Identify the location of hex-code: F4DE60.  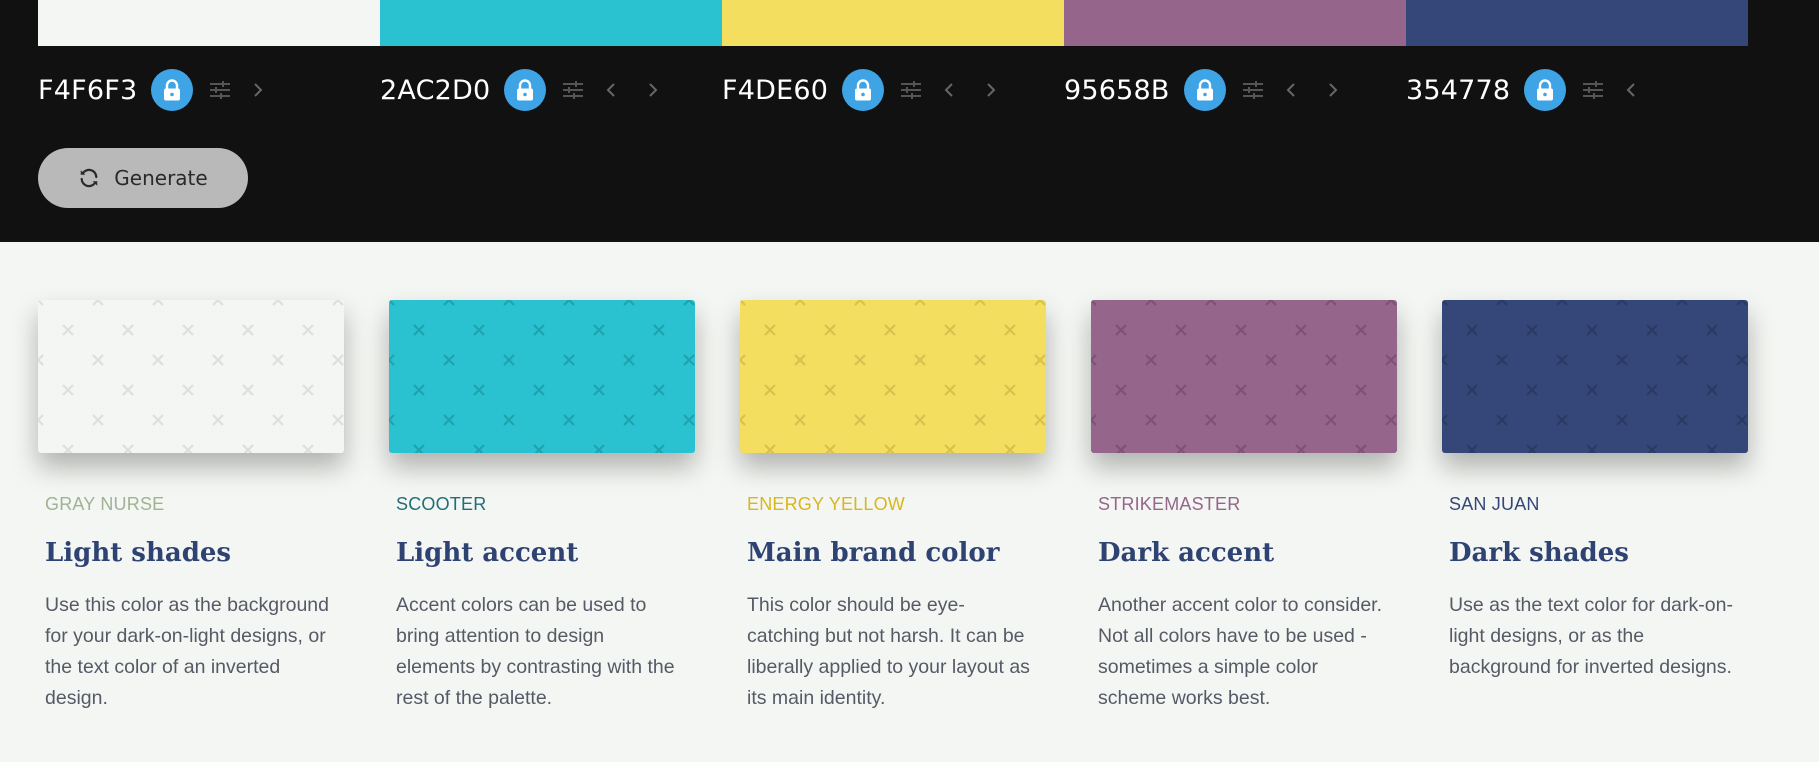
(775, 90).